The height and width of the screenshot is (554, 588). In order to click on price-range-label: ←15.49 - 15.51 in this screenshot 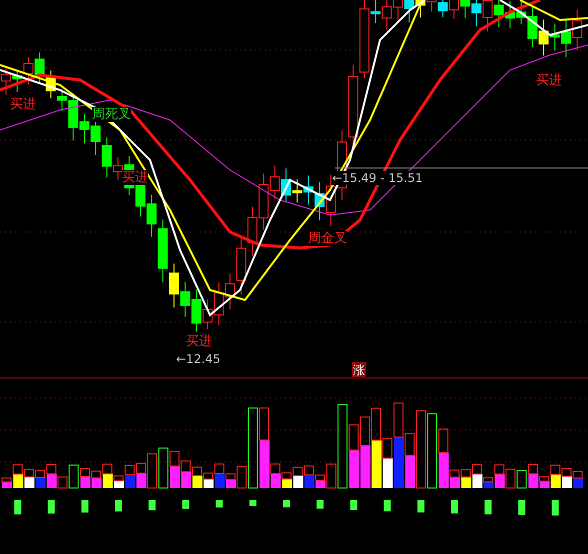, I will do `click(377, 178)`.